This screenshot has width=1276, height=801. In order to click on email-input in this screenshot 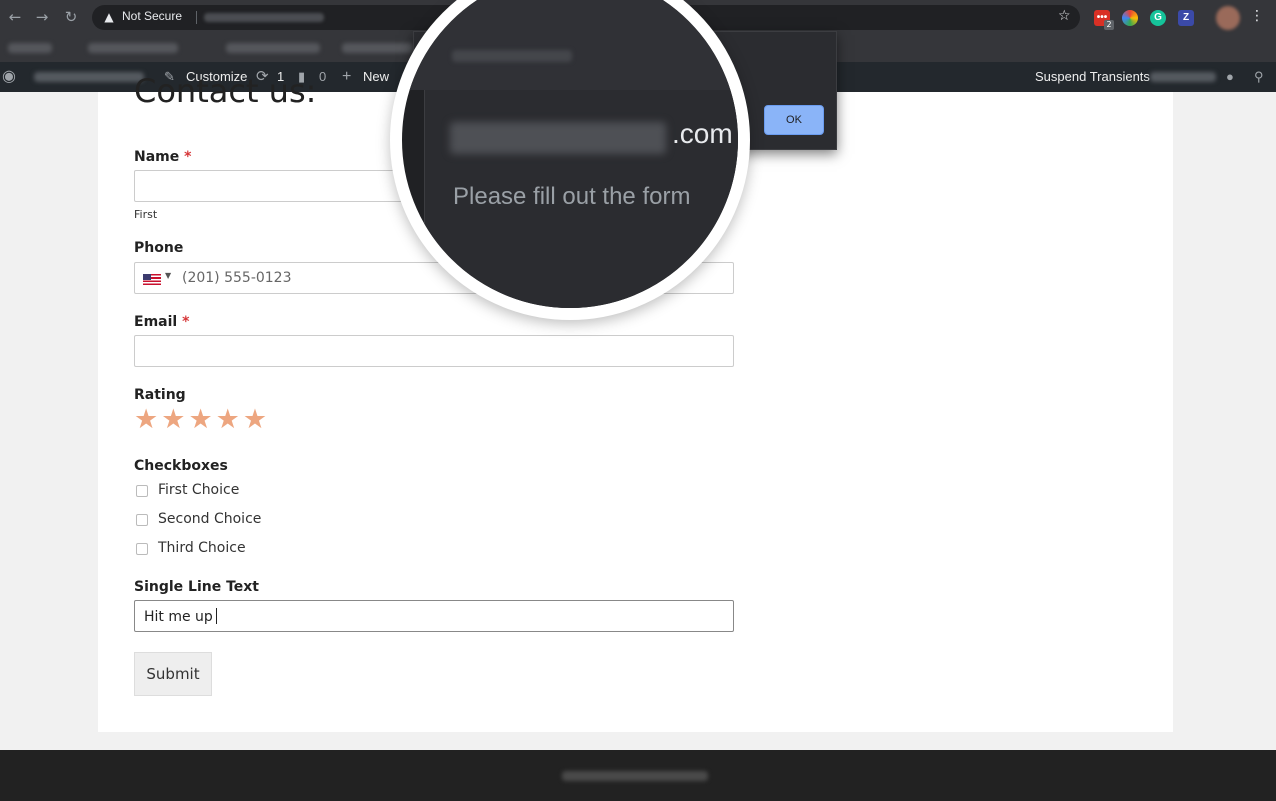, I will do `click(434, 351)`.